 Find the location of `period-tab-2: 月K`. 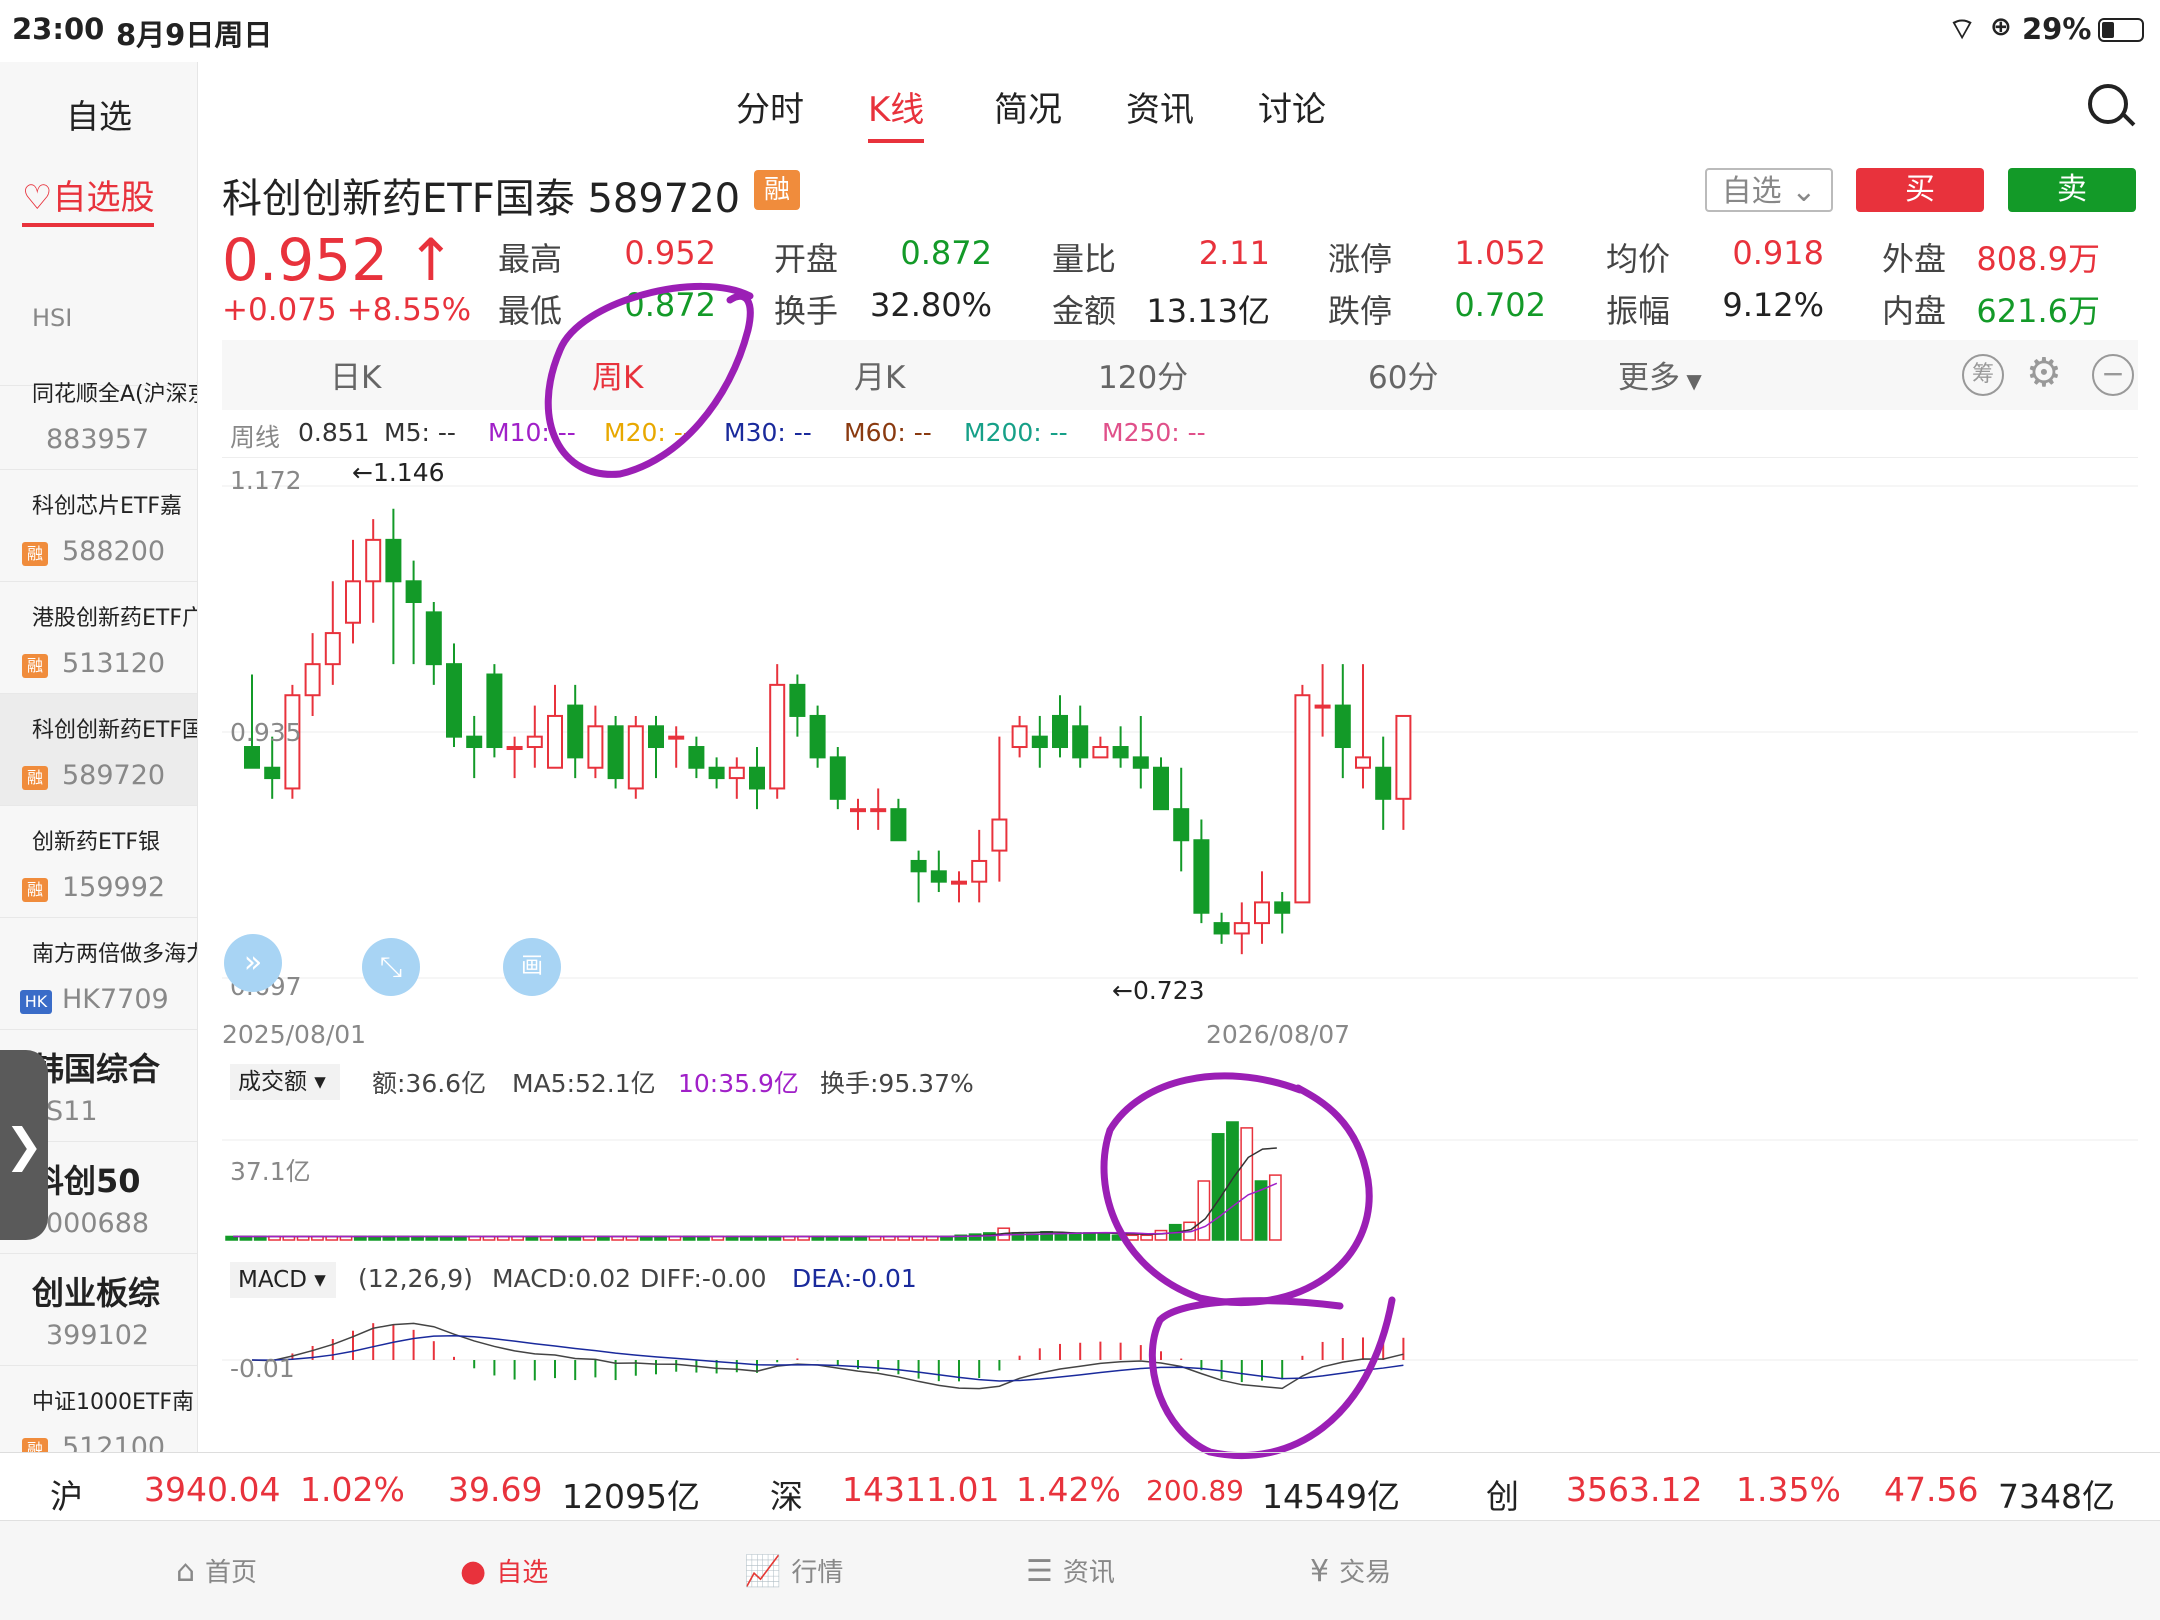

period-tab-2: 月K is located at coordinates (879, 374).